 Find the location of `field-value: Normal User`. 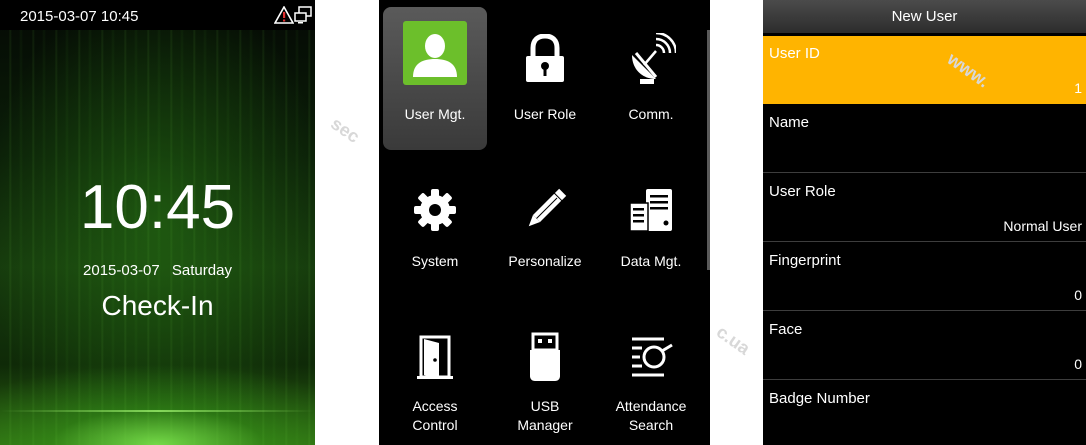

field-value: Normal User is located at coordinates (1042, 226).